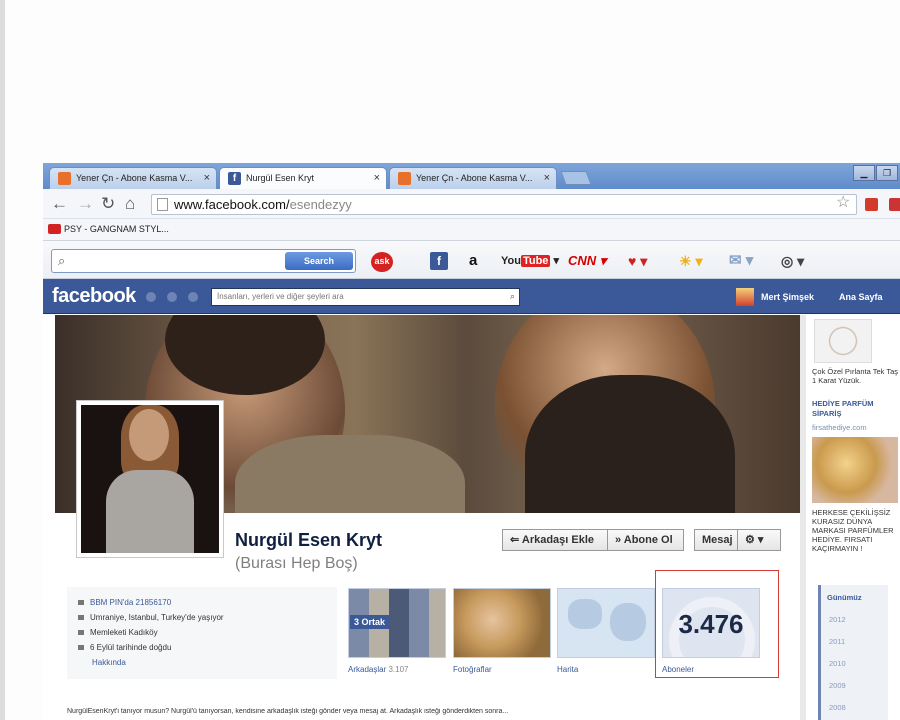  I want to click on tab-youtube-2: Yener Çn - Abone Kasma V... ×, so click(473, 178).